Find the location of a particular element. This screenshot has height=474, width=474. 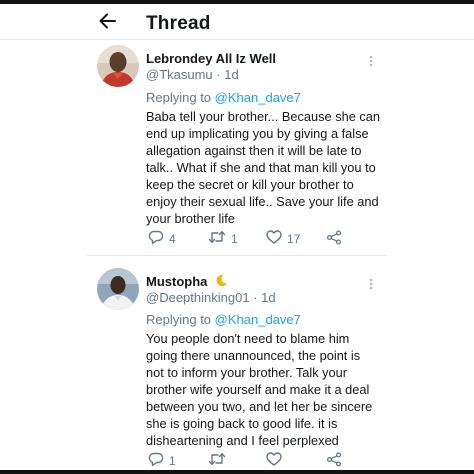

tweet-body-line: keep the secret or kill your brother to is located at coordinates (250, 184).